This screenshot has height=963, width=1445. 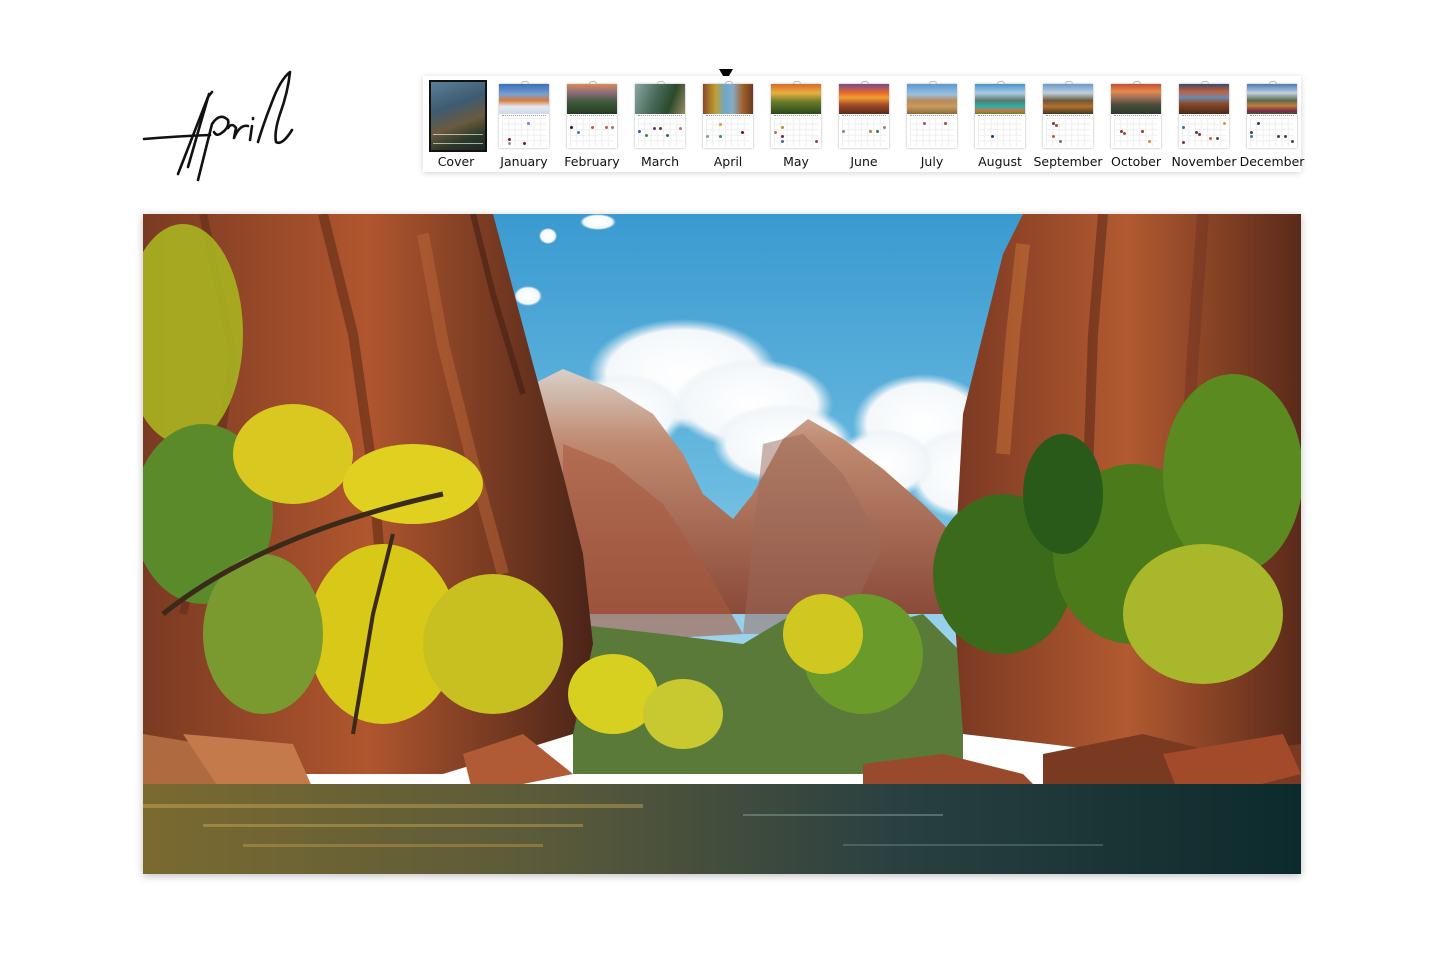 I want to click on thumbnail-february: February, so click(x=592, y=125).